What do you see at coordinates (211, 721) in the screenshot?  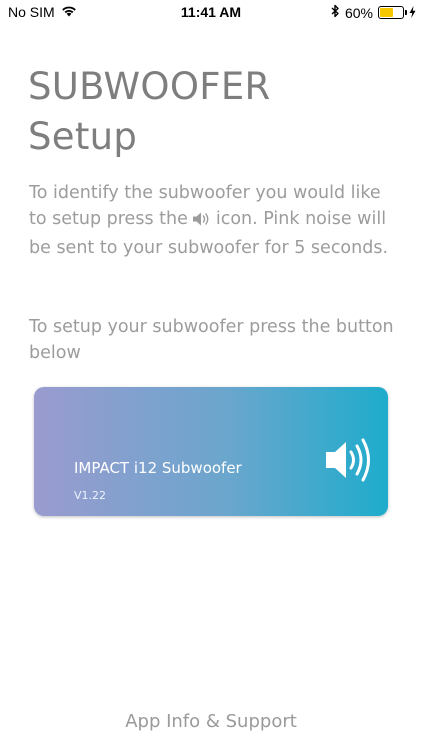 I see `app-info-support-link: App Info & Support` at bounding box center [211, 721].